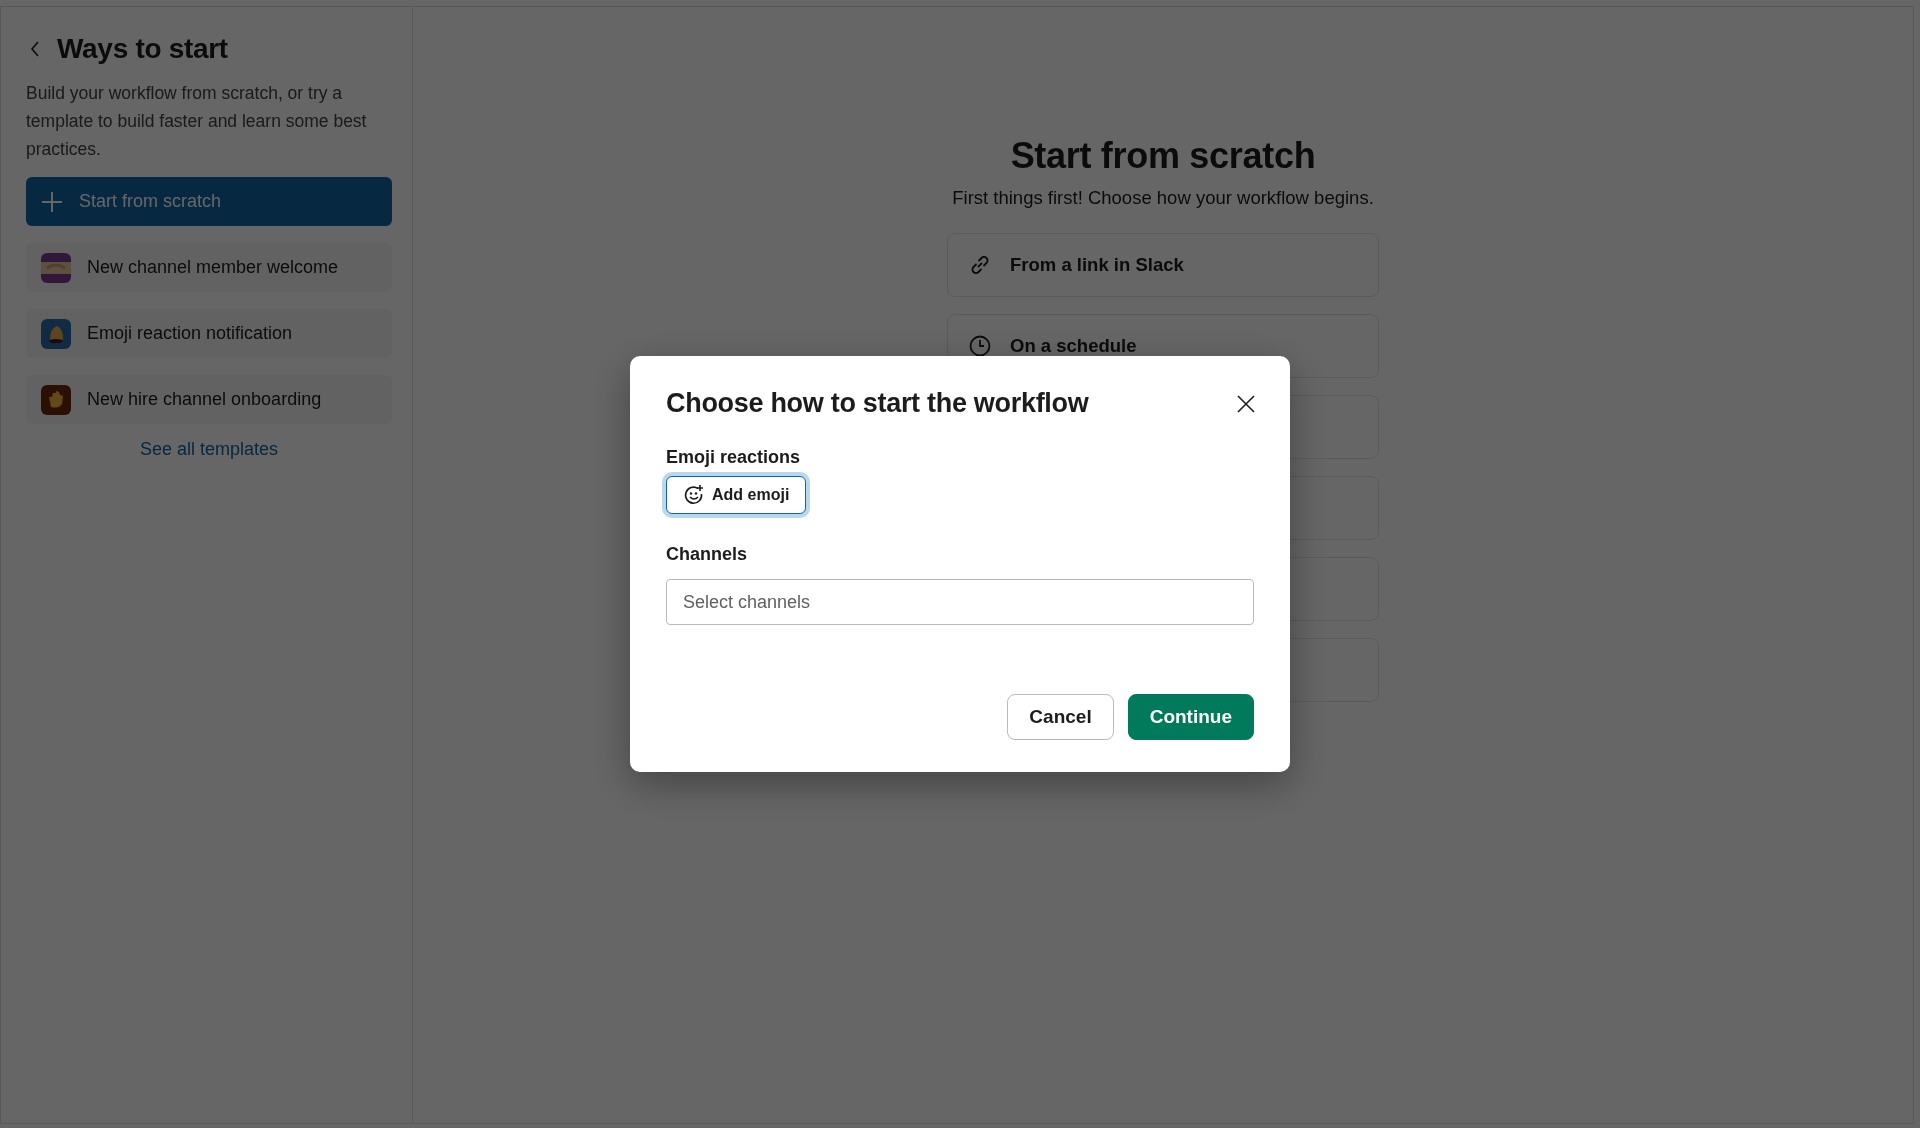 The height and width of the screenshot is (1128, 1920). Describe the element at coordinates (1163, 156) in the screenshot. I see `main-title: Start from scratch` at that location.